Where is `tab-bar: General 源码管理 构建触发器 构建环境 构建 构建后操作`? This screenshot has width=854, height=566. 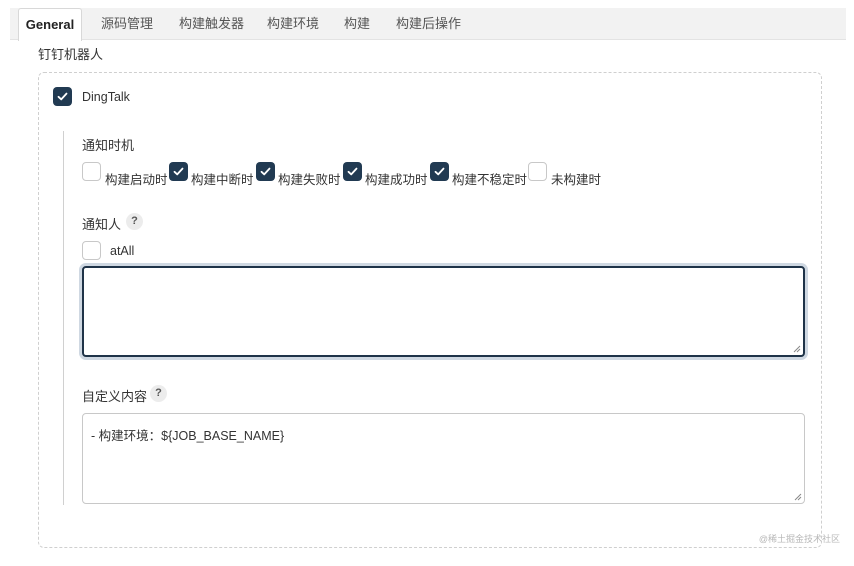
tab-bar: General 源码管理 构建触发器 构建环境 构建 构建后操作 is located at coordinates (428, 24).